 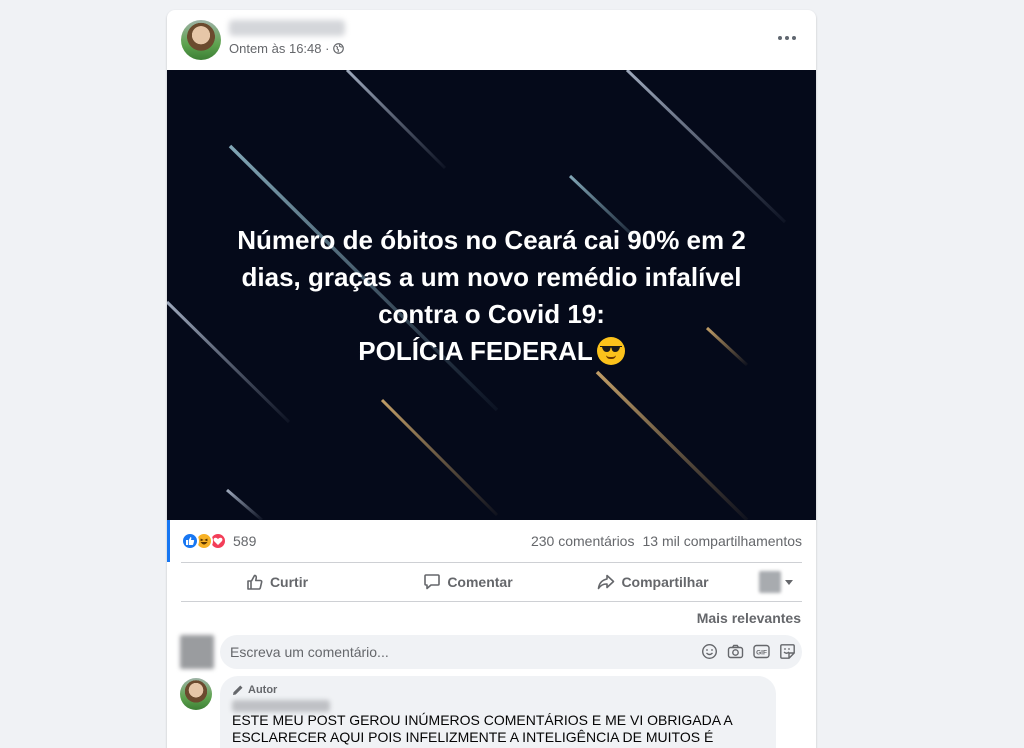 I want to click on thumbs-up-icon, so click(x=255, y=582).